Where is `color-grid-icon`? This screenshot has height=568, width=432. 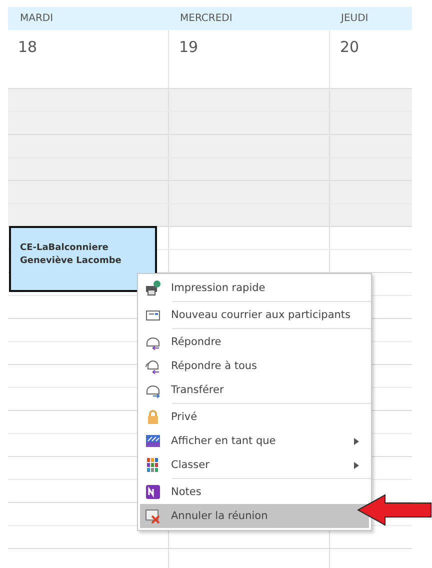 color-grid-icon is located at coordinates (153, 465).